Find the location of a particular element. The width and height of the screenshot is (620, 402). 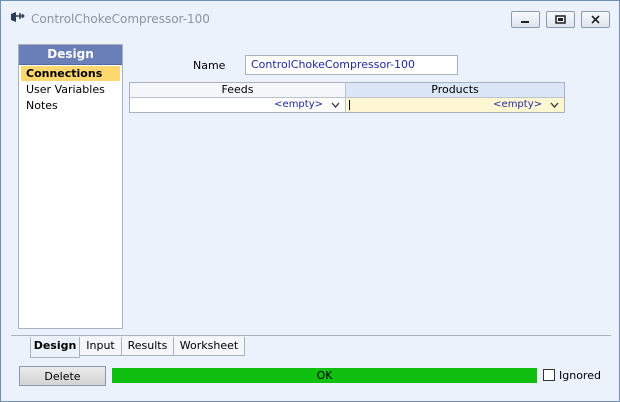

products-dropdown: <empty> is located at coordinates (455, 105).